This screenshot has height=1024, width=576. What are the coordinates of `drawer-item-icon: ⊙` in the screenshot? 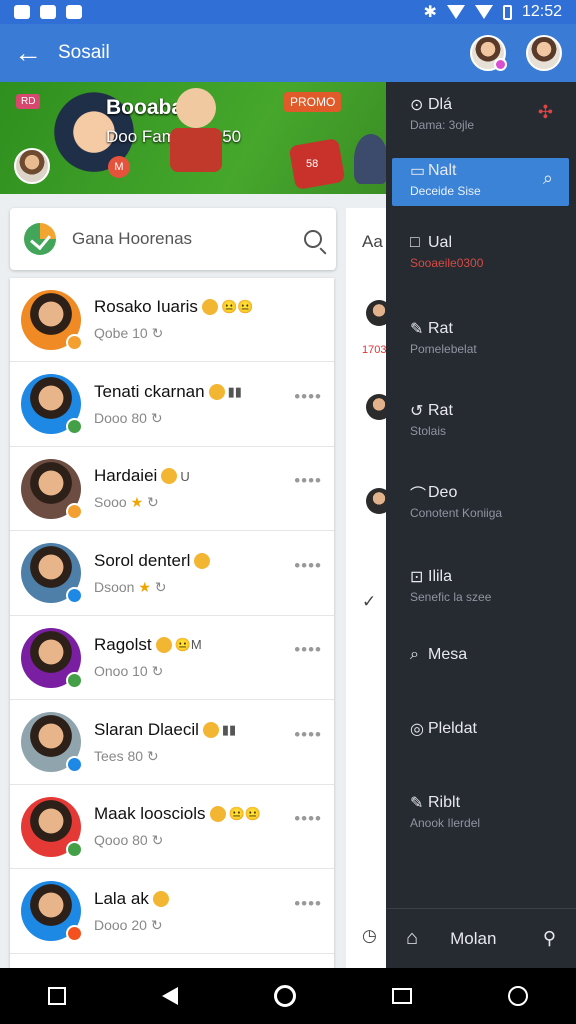 It's located at (417, 105).